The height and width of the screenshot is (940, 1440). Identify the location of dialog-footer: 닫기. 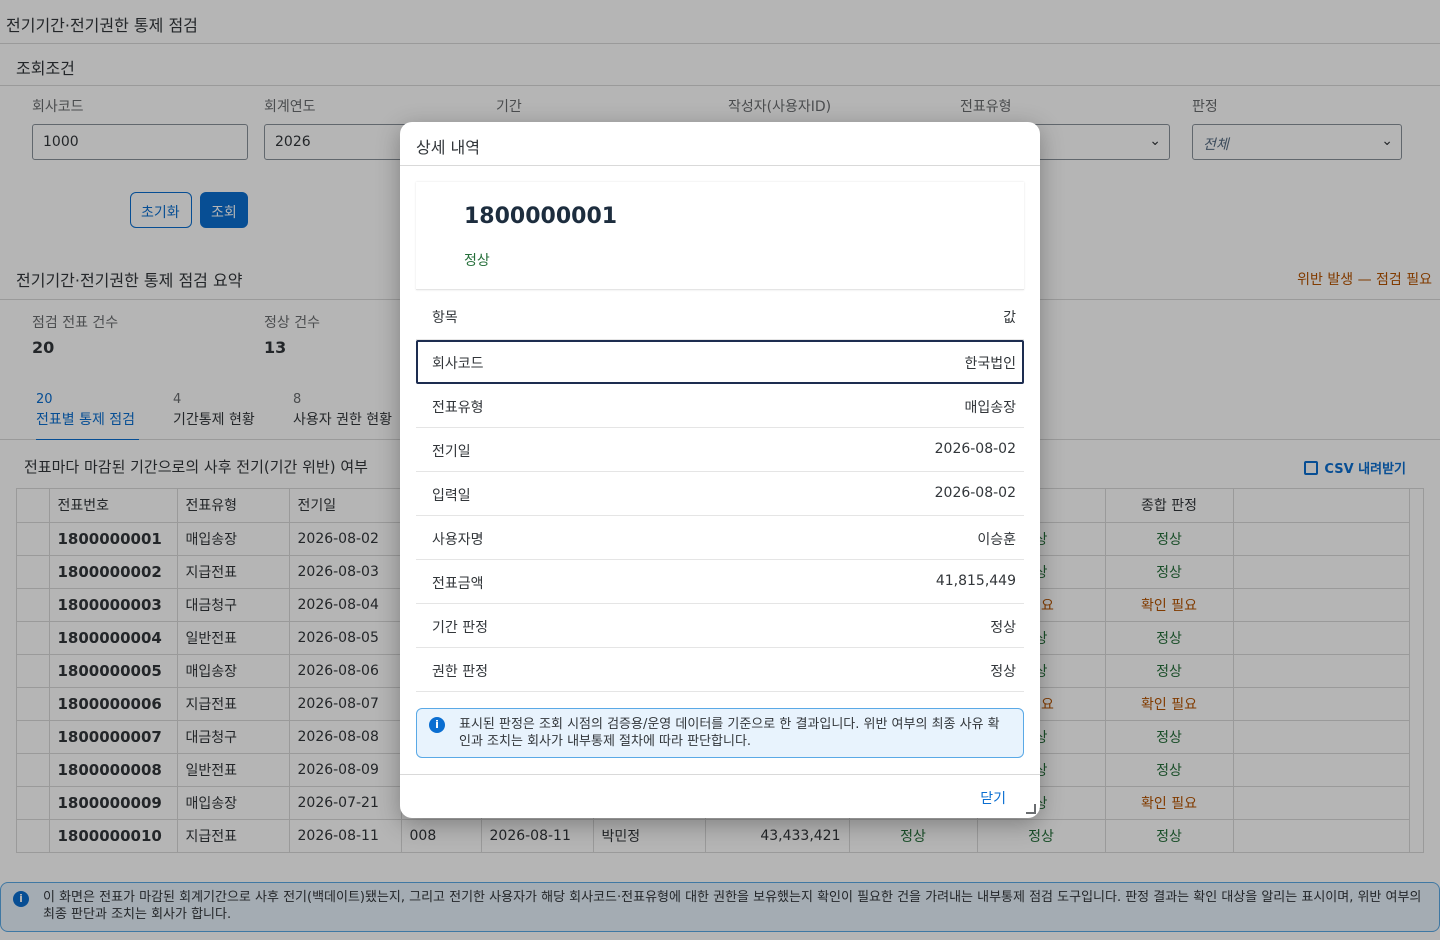
(720, 796).